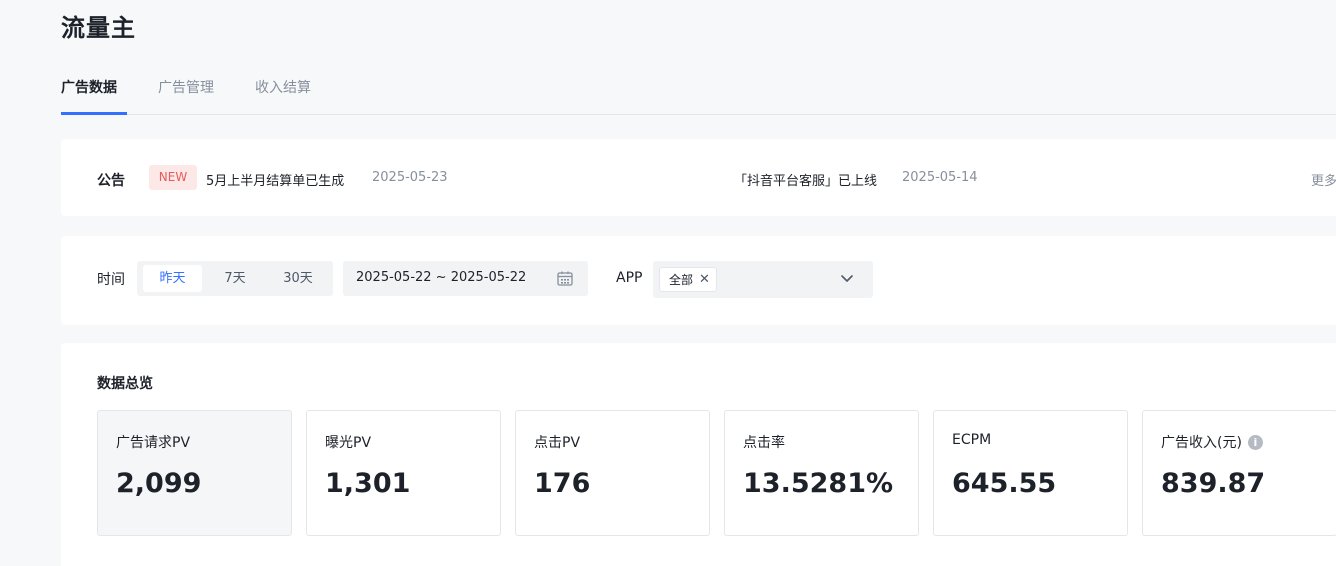 This screenshot has height=566, width=1336. I want to click on tab-ad-data: 广告数据, so click(89, 87).